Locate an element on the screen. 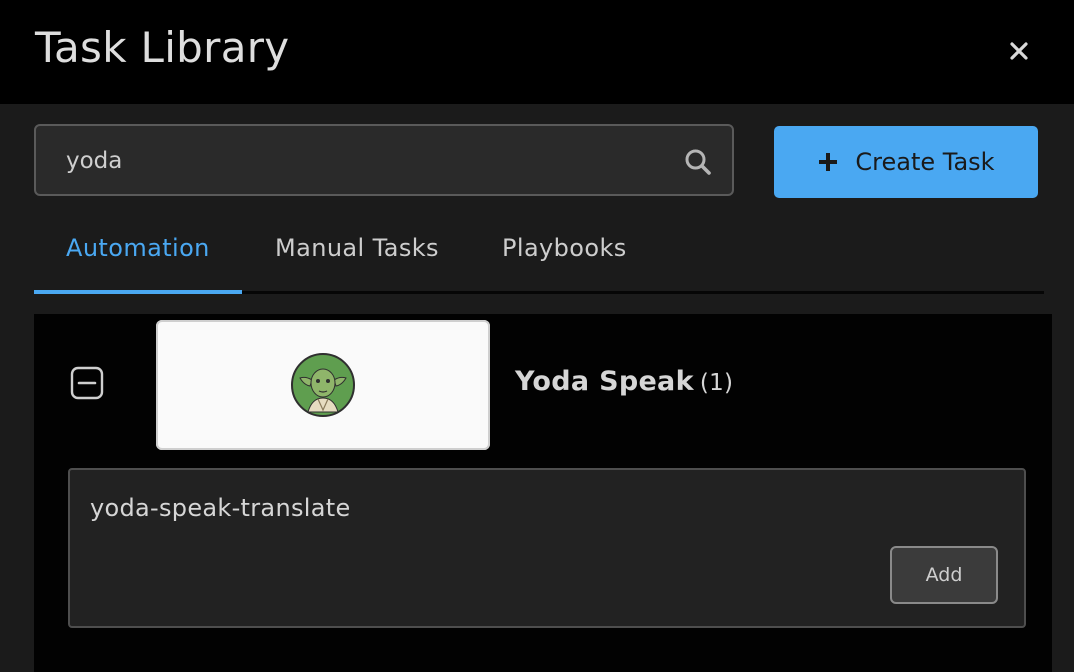  active-tab-indicator is located at coordinates (138, 292).